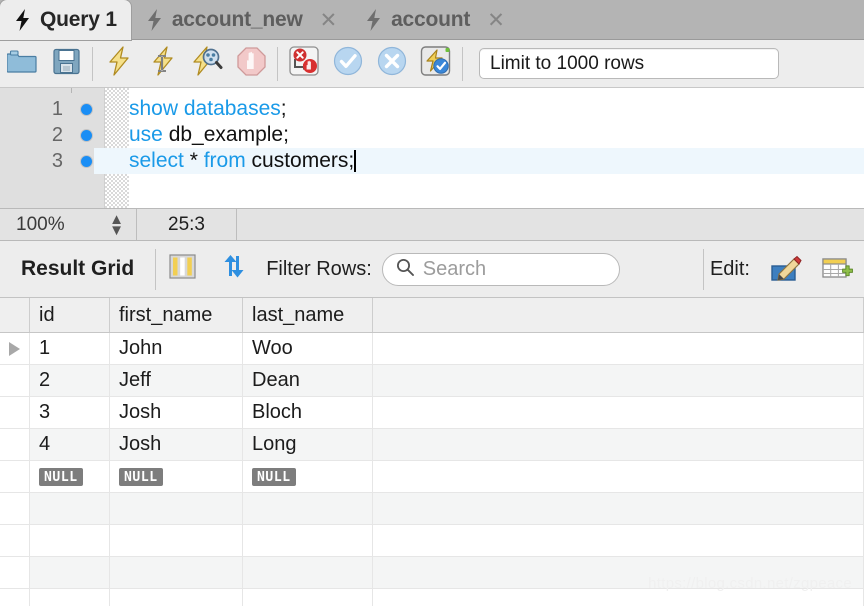  What do you see at coordinates (392, 64) in the screenshot?
I see `rollback-button` at bounding box center [392, 64].